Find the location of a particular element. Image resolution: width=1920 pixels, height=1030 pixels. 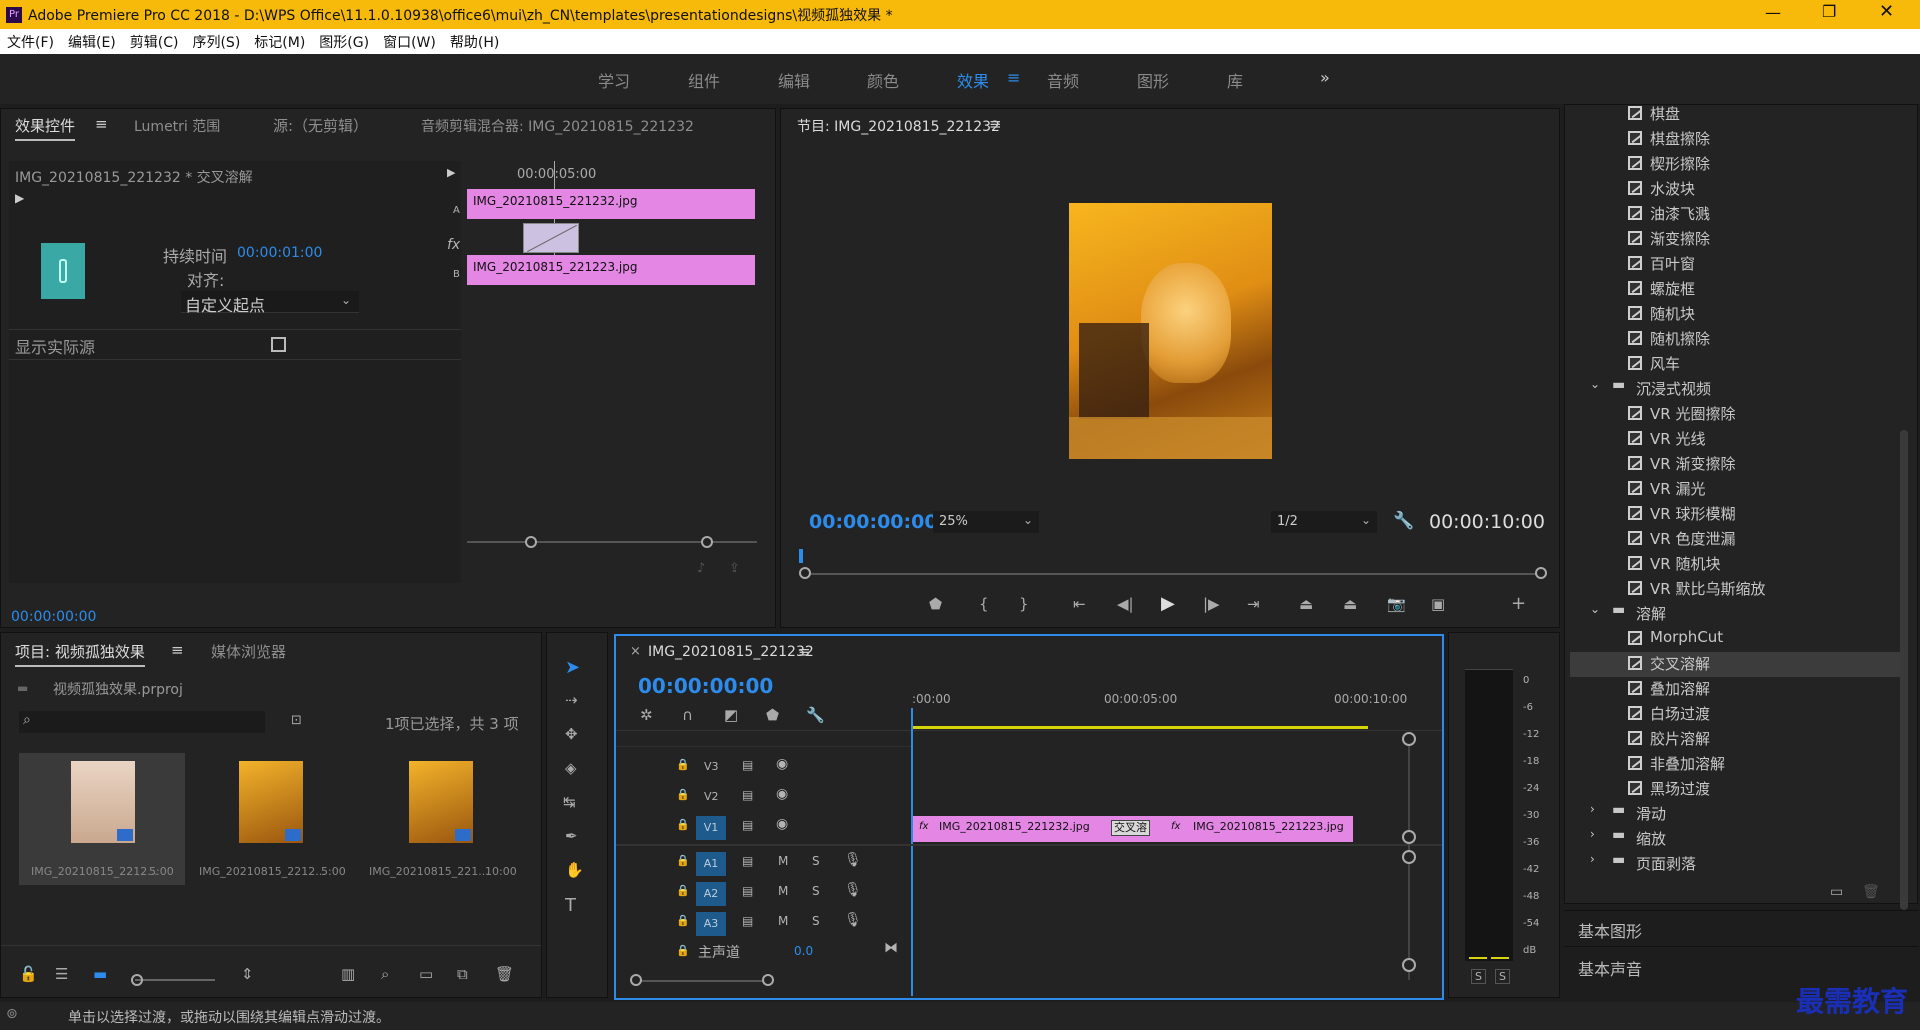

resolution-dropdown: 1/2 ⌄ is located at coordinates (1324, 522).